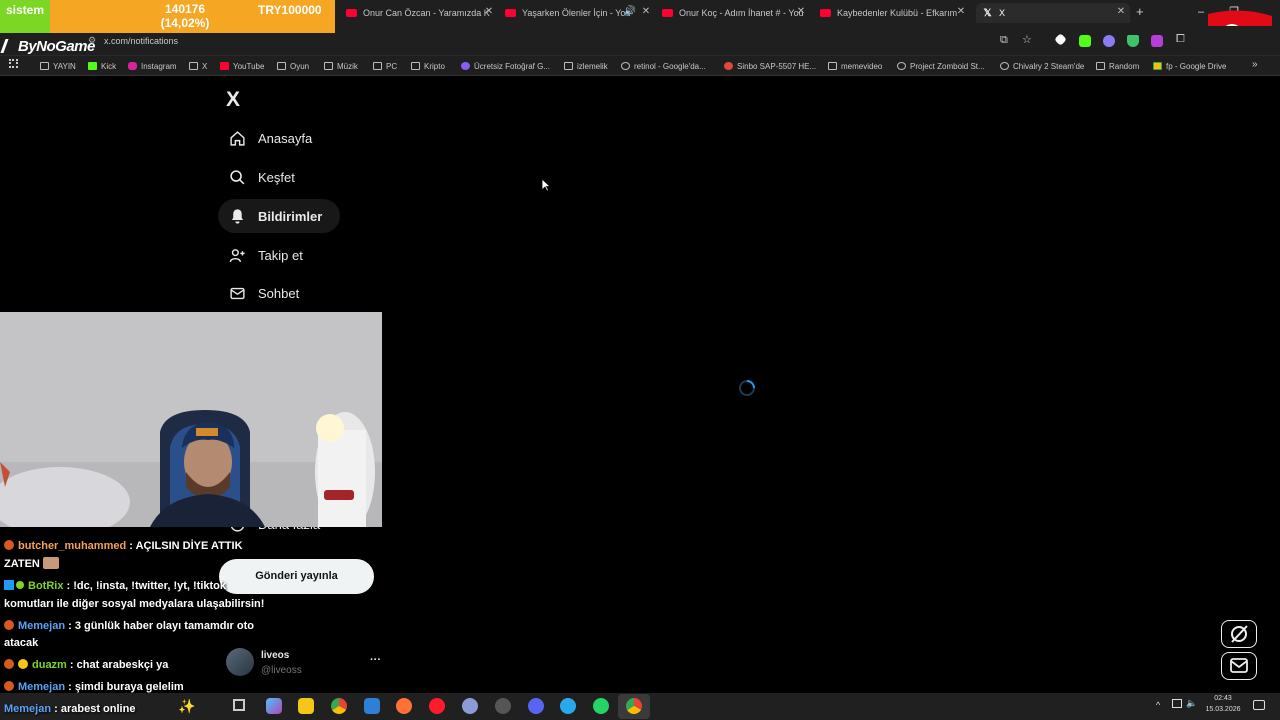 The image size is (1280, 720). What do you see at coordinates (536, 706) in the screenshot?
I see `discord-icon` at bounding box center [536, 706].